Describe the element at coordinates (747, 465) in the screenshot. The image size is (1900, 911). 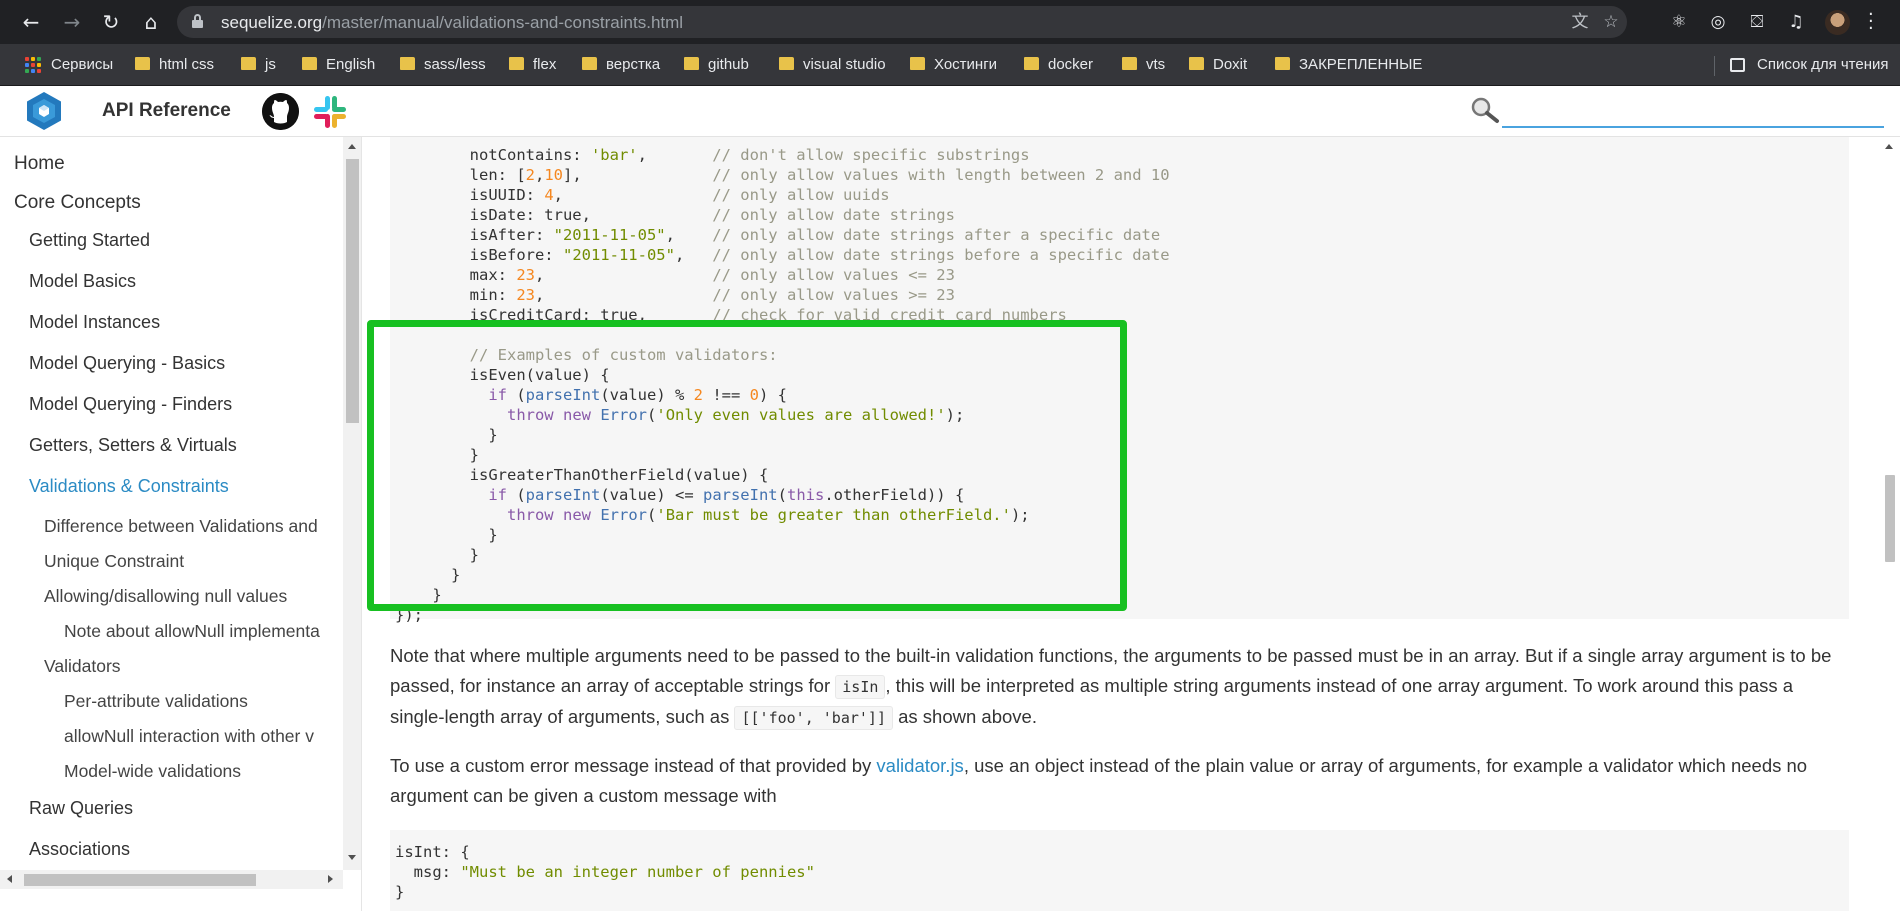
I see `highlight-annotation-box` at that location.